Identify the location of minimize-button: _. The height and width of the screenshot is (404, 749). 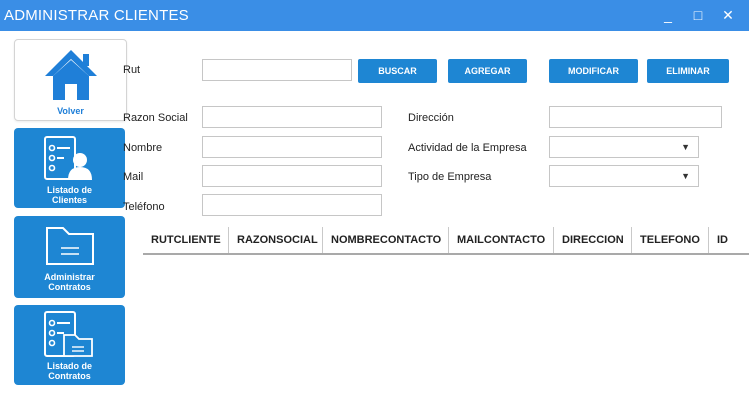
(668, 15).